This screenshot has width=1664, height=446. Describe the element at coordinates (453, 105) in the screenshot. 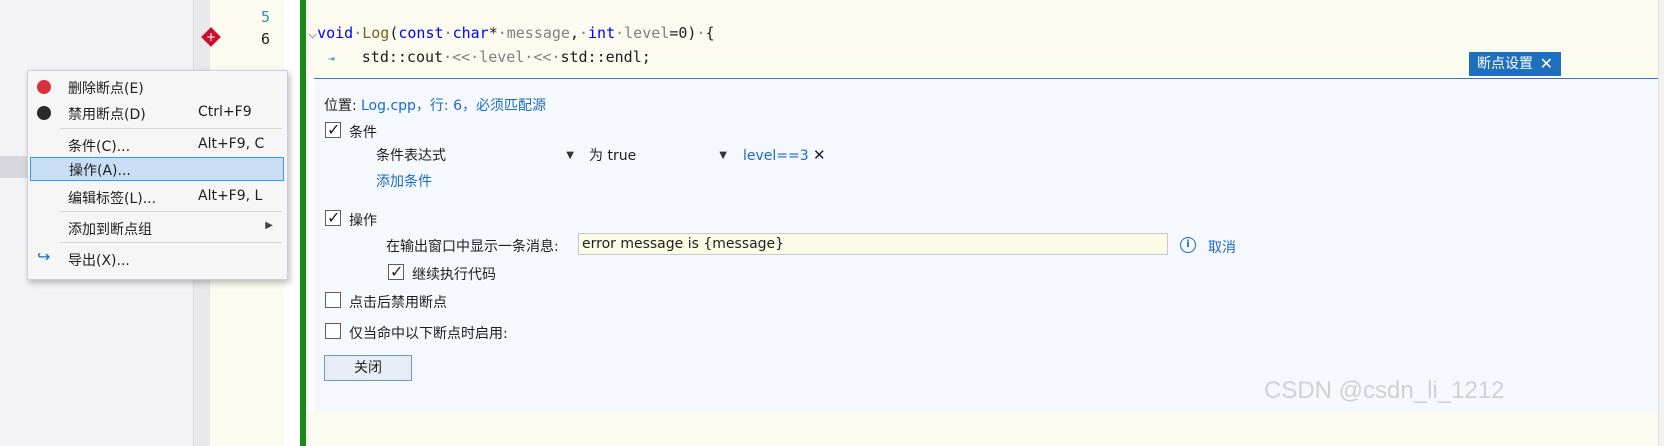

I see `location-link: Log.cpp，行: 6，必须匹配源` at that location.